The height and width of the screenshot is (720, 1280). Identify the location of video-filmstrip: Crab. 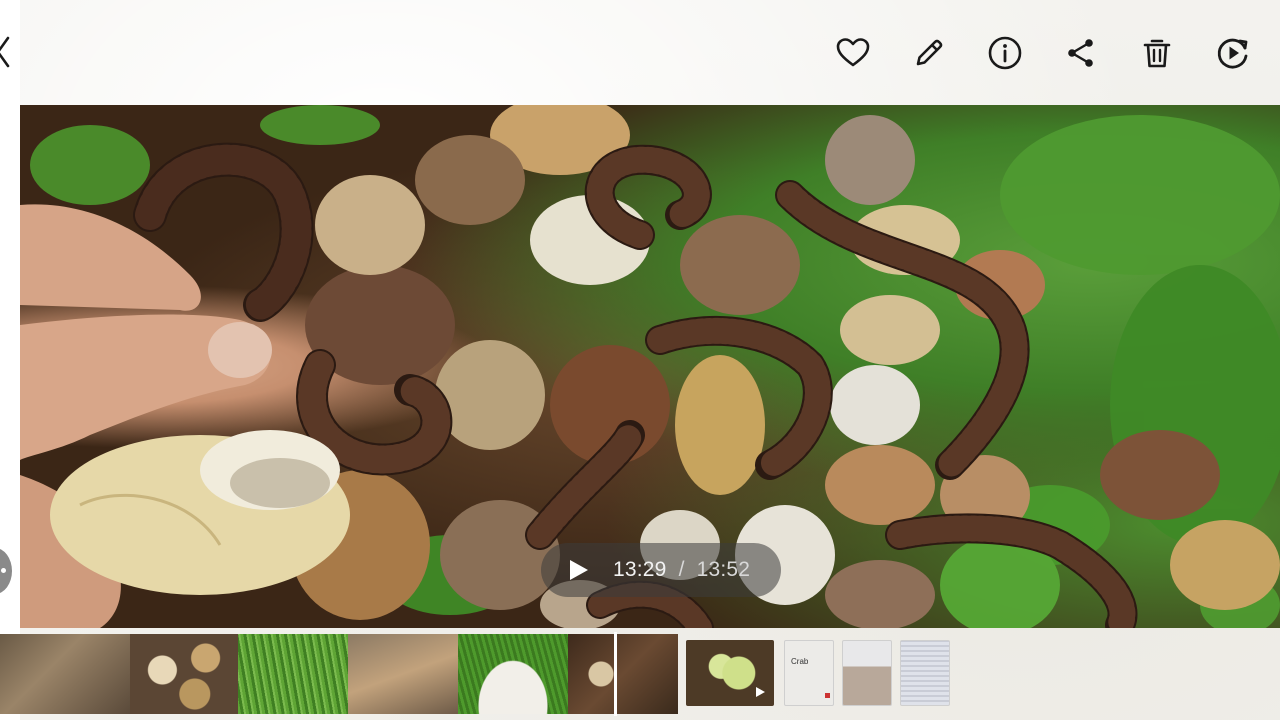
(640, 674).